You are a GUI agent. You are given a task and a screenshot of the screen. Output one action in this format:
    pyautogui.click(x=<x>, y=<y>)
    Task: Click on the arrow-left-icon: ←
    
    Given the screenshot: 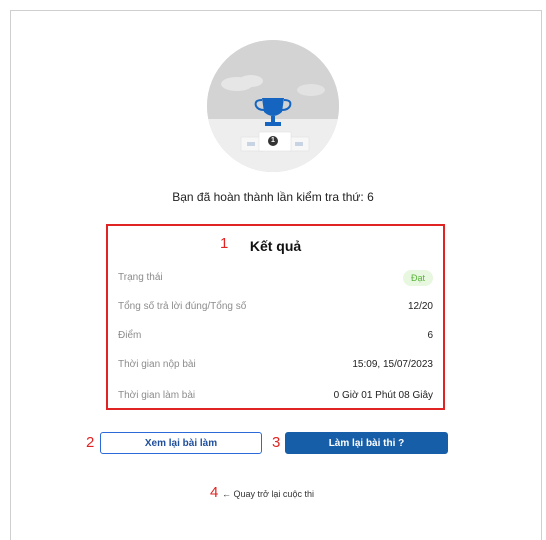 What is the action you would take?
    pyautogui.click(x=226, y=494)
    